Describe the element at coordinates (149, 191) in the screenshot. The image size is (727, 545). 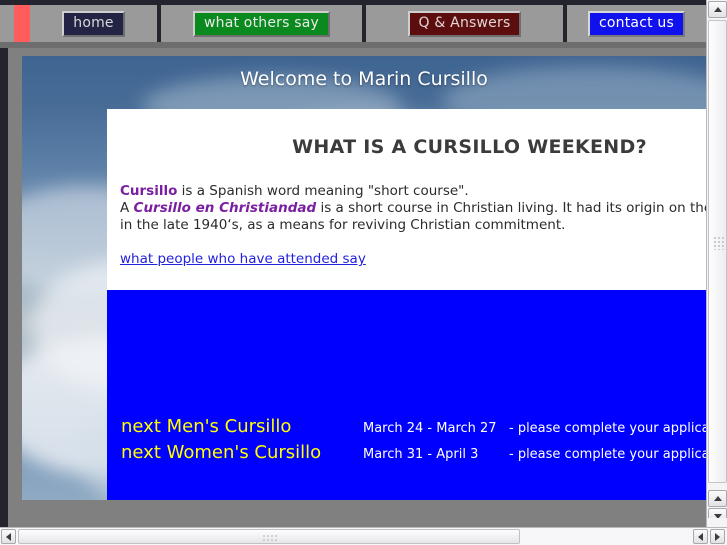
I see `keyword-cursillo: Cursillo` at that location.